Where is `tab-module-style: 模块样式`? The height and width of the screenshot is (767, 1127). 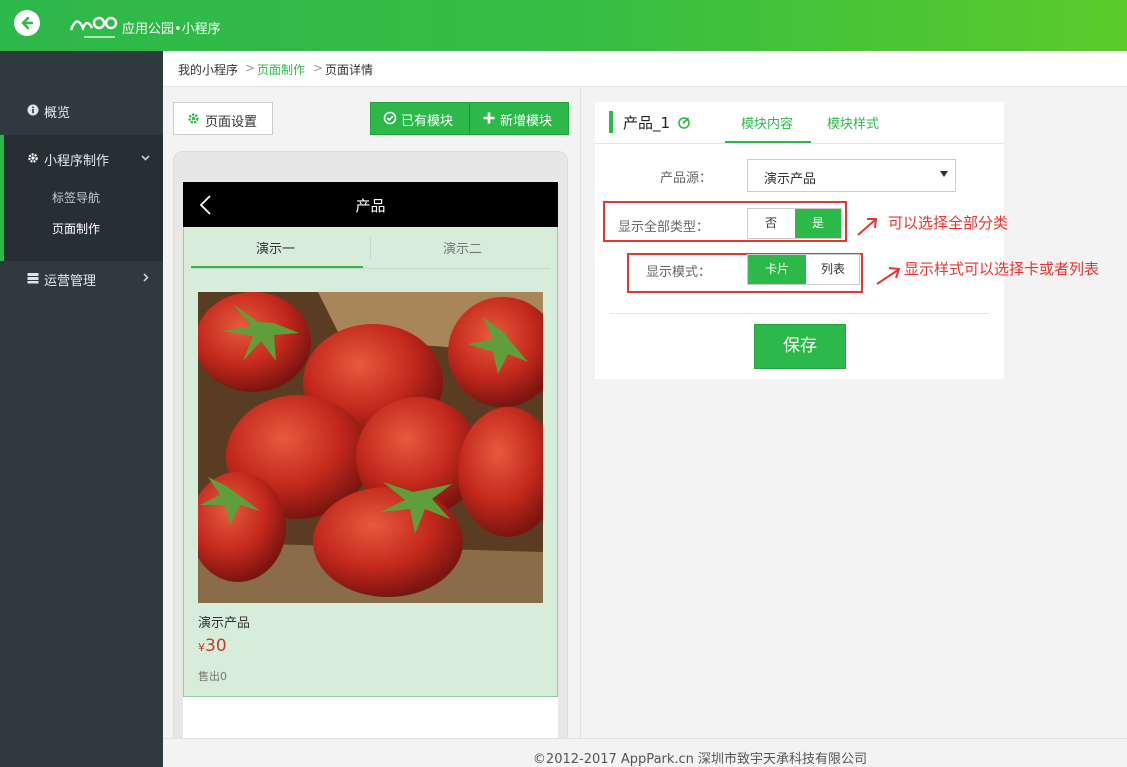
tab-module-style: 模块样式 is located at coordinates (853, 122).